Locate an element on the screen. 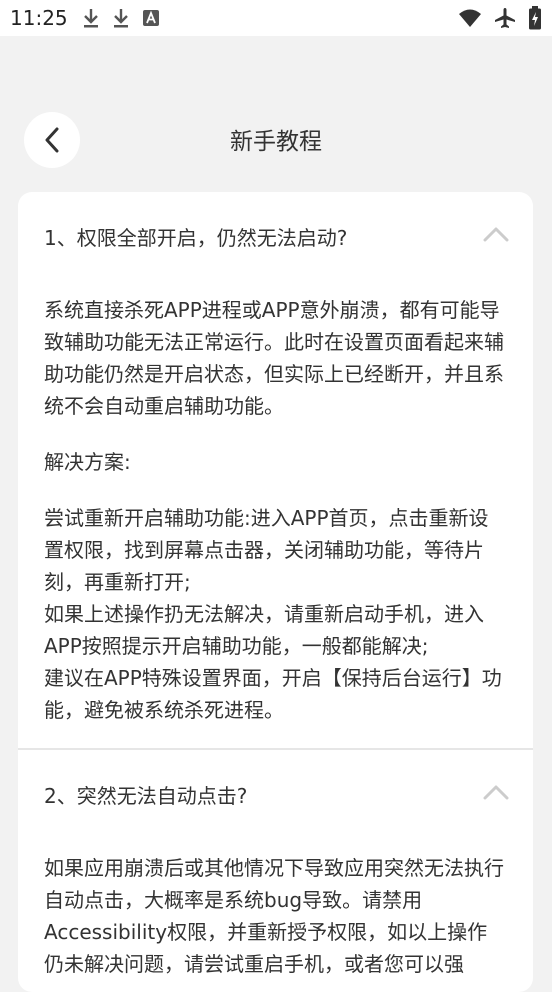 The width and height of the screenshot is (552, 992). faq-answer-paragraph: 建议在APP特殊设置界面，开启【保持后台运行】功能，避免被系统杀死进程。 is located at coordinates (273, 694).